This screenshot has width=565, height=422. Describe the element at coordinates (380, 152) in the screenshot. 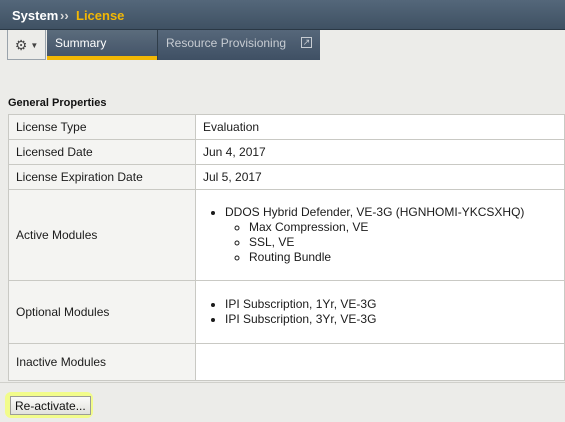

I see `licensed-date-value: Jun 4, 2017` at that location.